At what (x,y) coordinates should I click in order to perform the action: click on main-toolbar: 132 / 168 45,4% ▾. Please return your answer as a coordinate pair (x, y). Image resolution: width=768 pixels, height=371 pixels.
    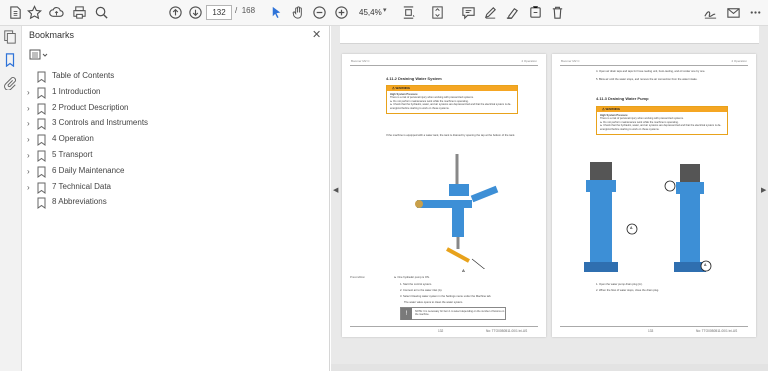
    Looking at the image, I should click on (384, 13).